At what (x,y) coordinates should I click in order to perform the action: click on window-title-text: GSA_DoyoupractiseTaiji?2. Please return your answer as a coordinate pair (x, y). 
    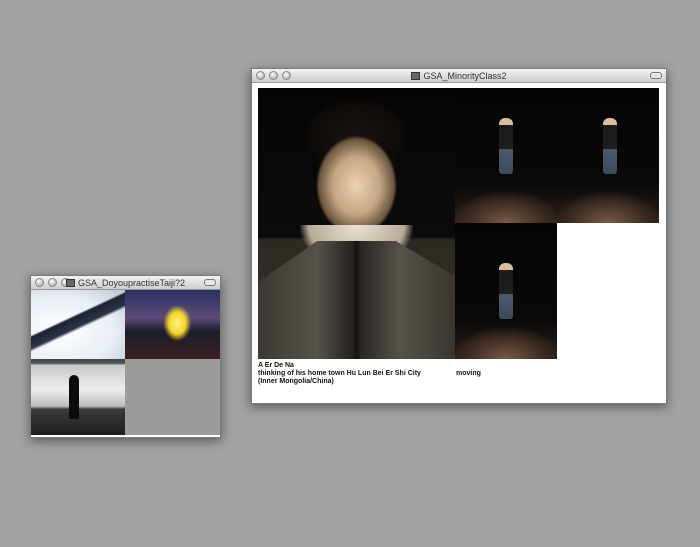
    Looking at the image, I should click on (131, 282).